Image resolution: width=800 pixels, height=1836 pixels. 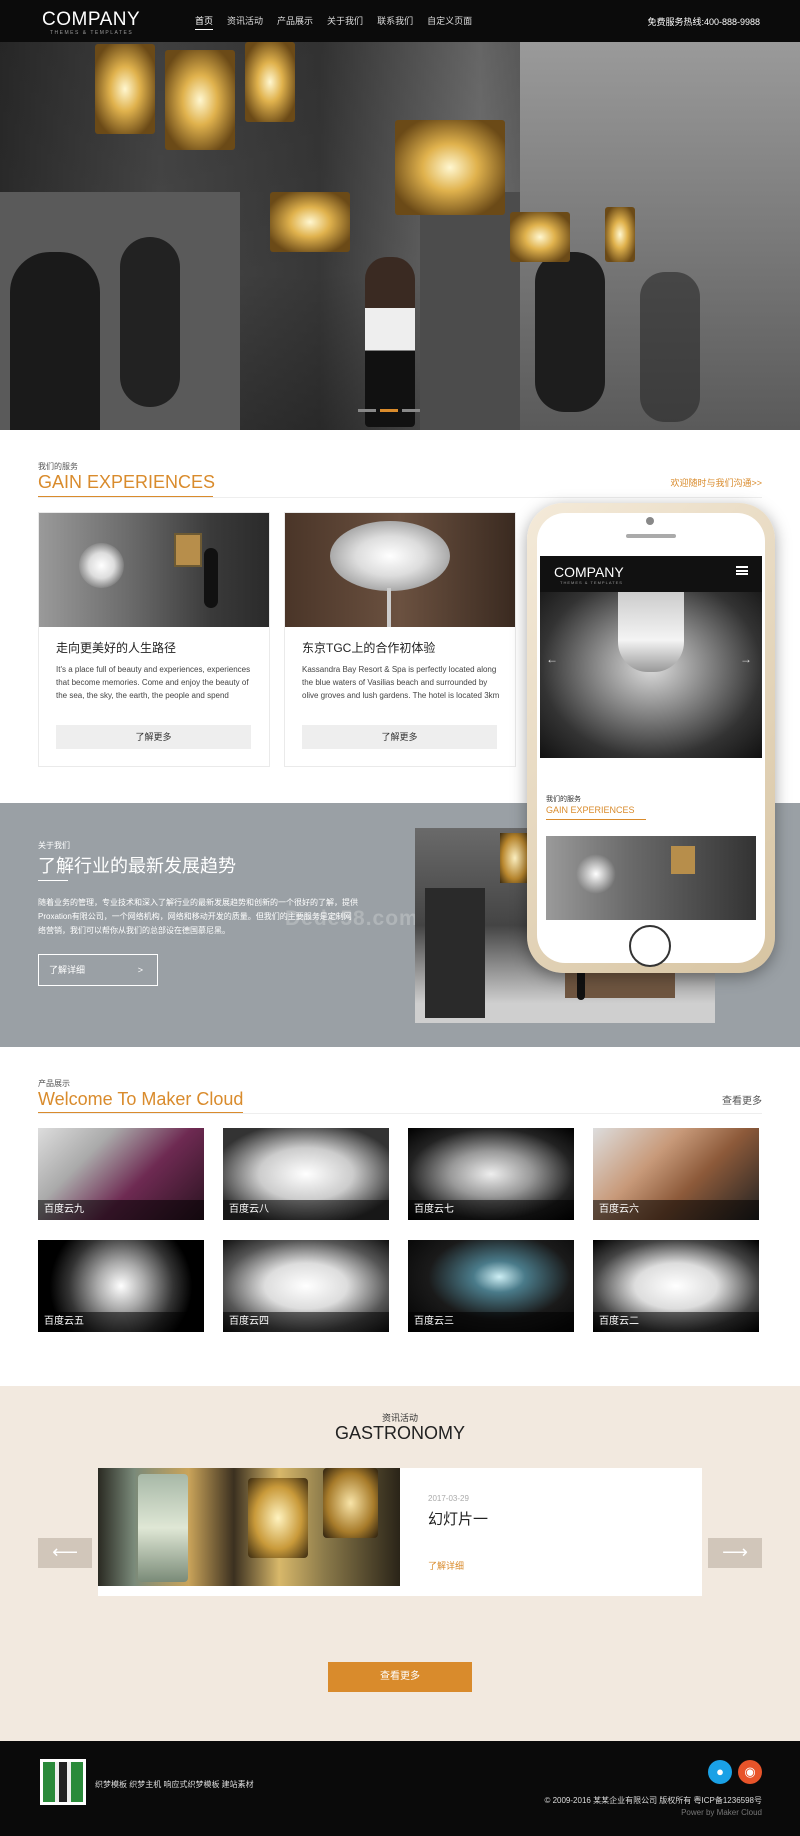 What do you see at coordinates (400, 1113) in the screenshot?
I see `products-divider` at bounding box center [400, 1113].